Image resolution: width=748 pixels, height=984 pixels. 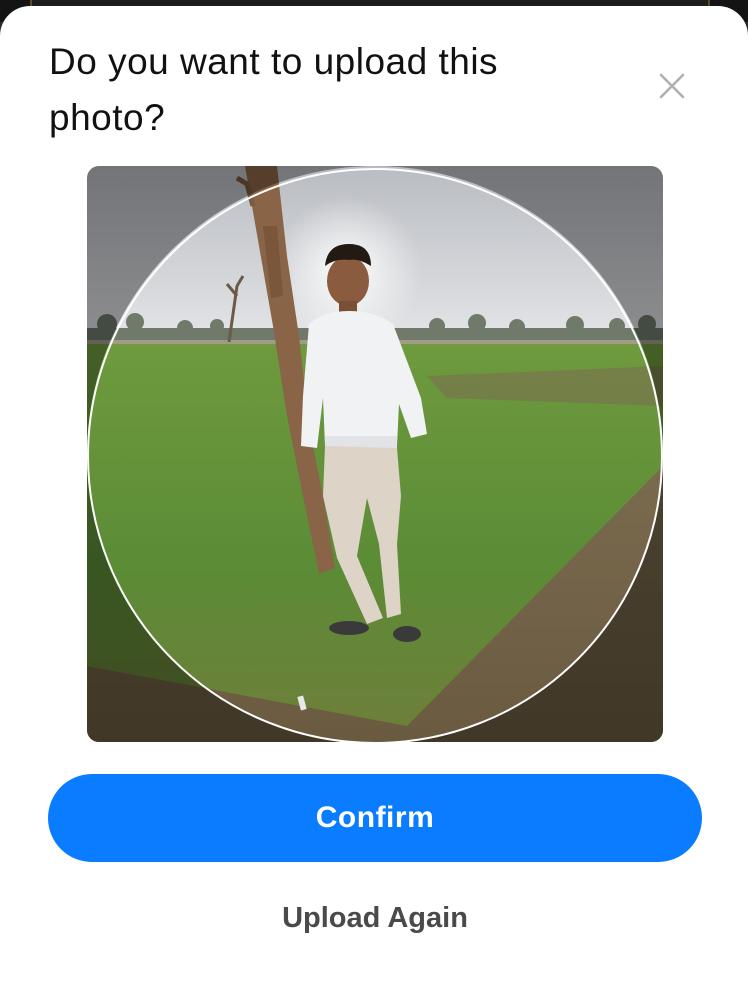 What do you see at coordinates (274, 89) in the screenshot?
I see `dialog-title: Do you want to upload this photo?` at bounding box center [274, 89].